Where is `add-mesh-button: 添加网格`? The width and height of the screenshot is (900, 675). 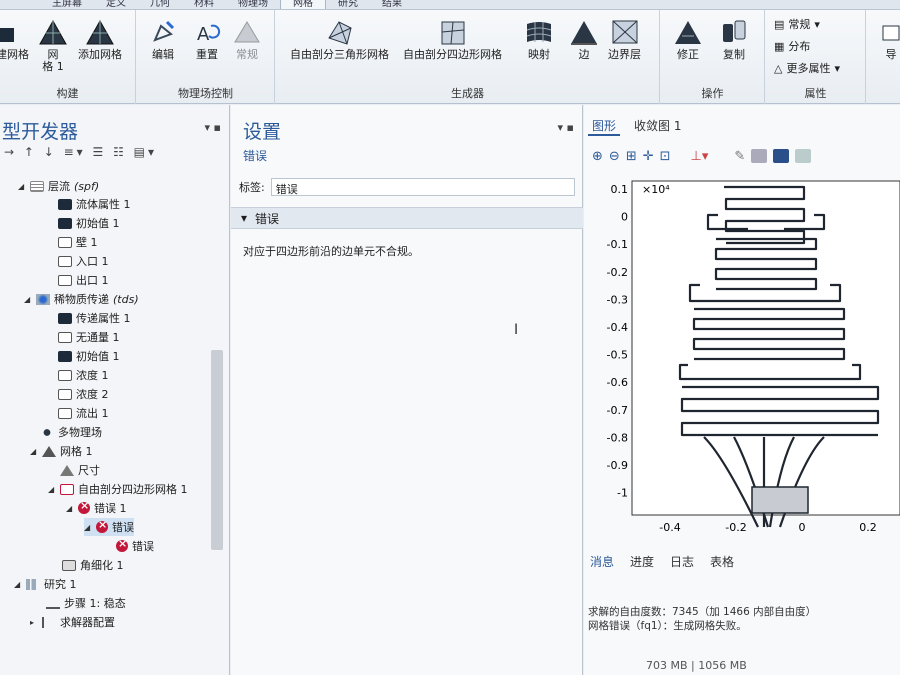 add-mesh-button: 添加网格 is located at coordinates (100, 39).